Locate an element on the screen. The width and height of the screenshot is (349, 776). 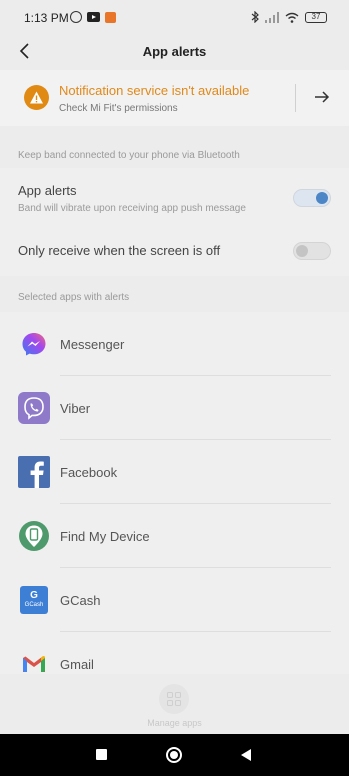
messenger-icon is located at coordinates (34, 344).